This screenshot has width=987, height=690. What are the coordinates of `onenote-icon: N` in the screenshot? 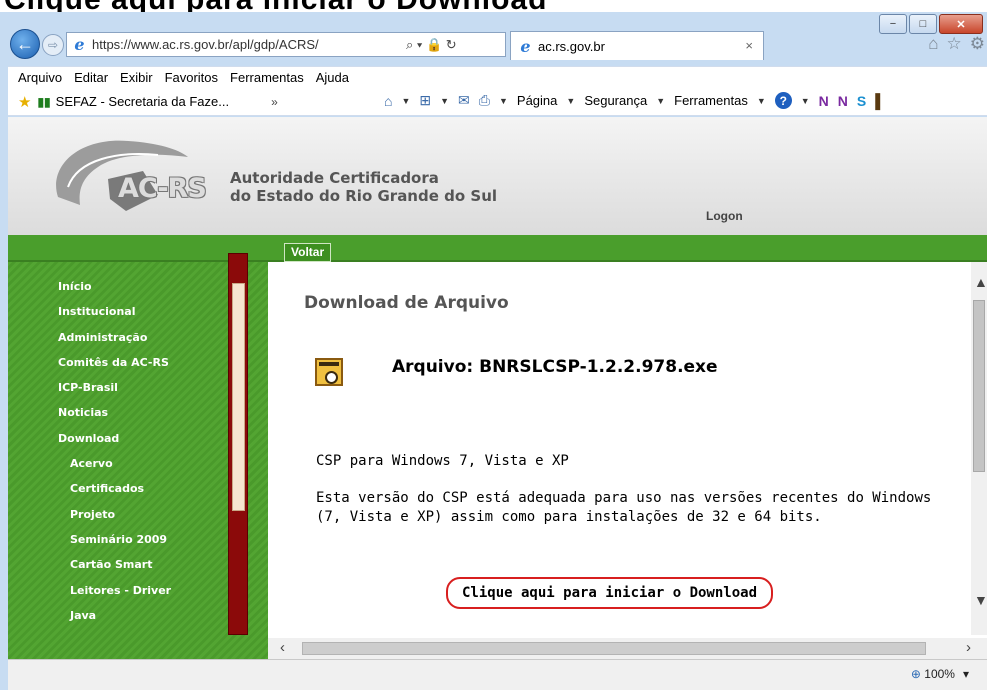 It's located at (824, 101).